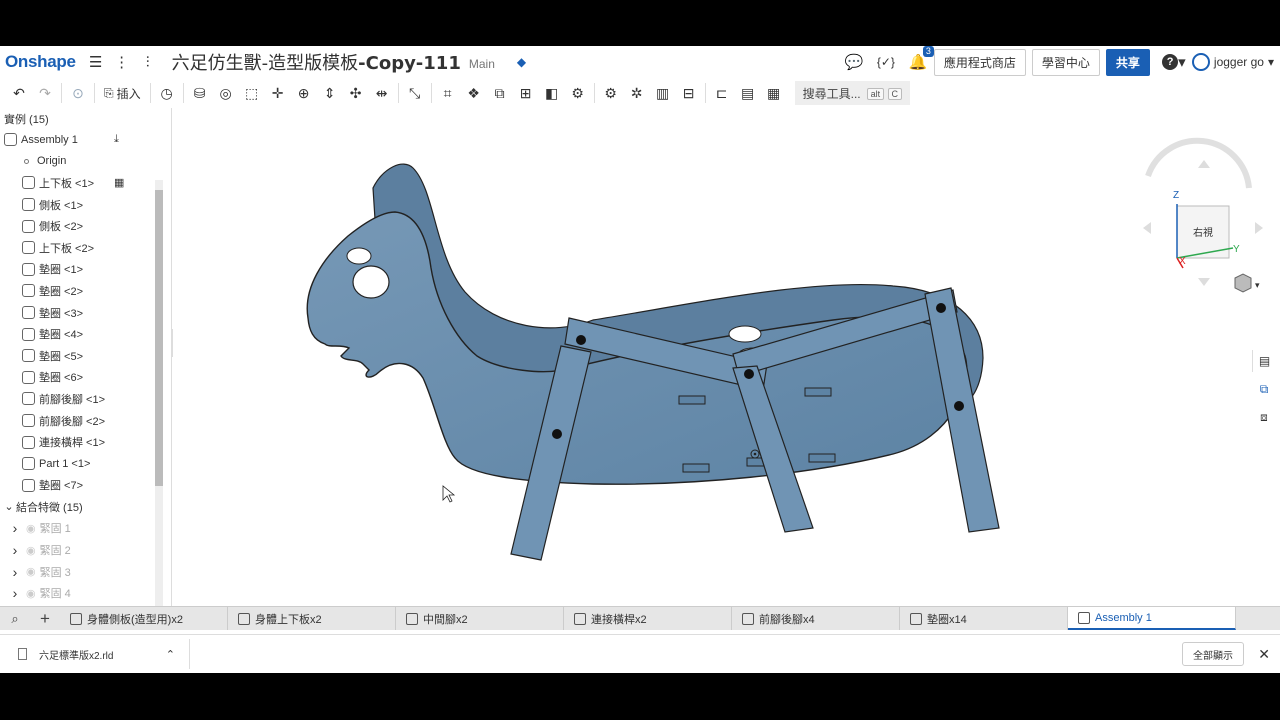  What do you see at coordinates (816, 618) in the screenshot?
I see `tab-partstudio: 前腳後腳x4` at bounding box center [816, 618].